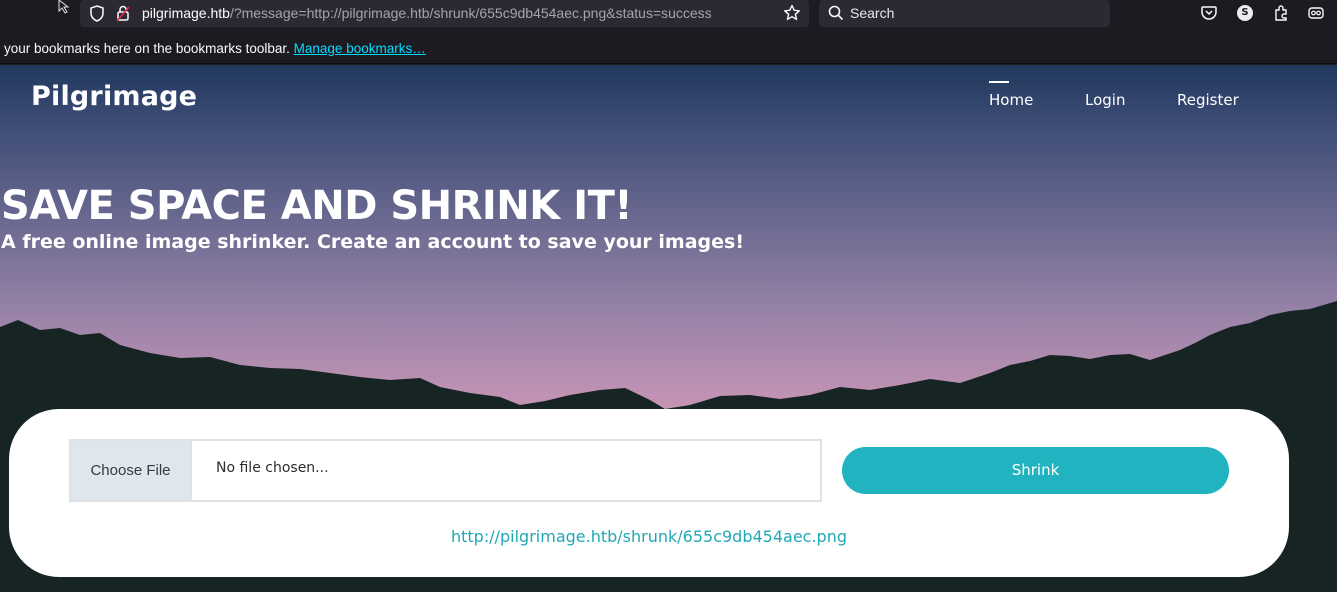 This screenshot has height=592, width=1337. Describe the element at coordinates (1208, 100) in the screenshot. I see `nav-register: Register` at that location.